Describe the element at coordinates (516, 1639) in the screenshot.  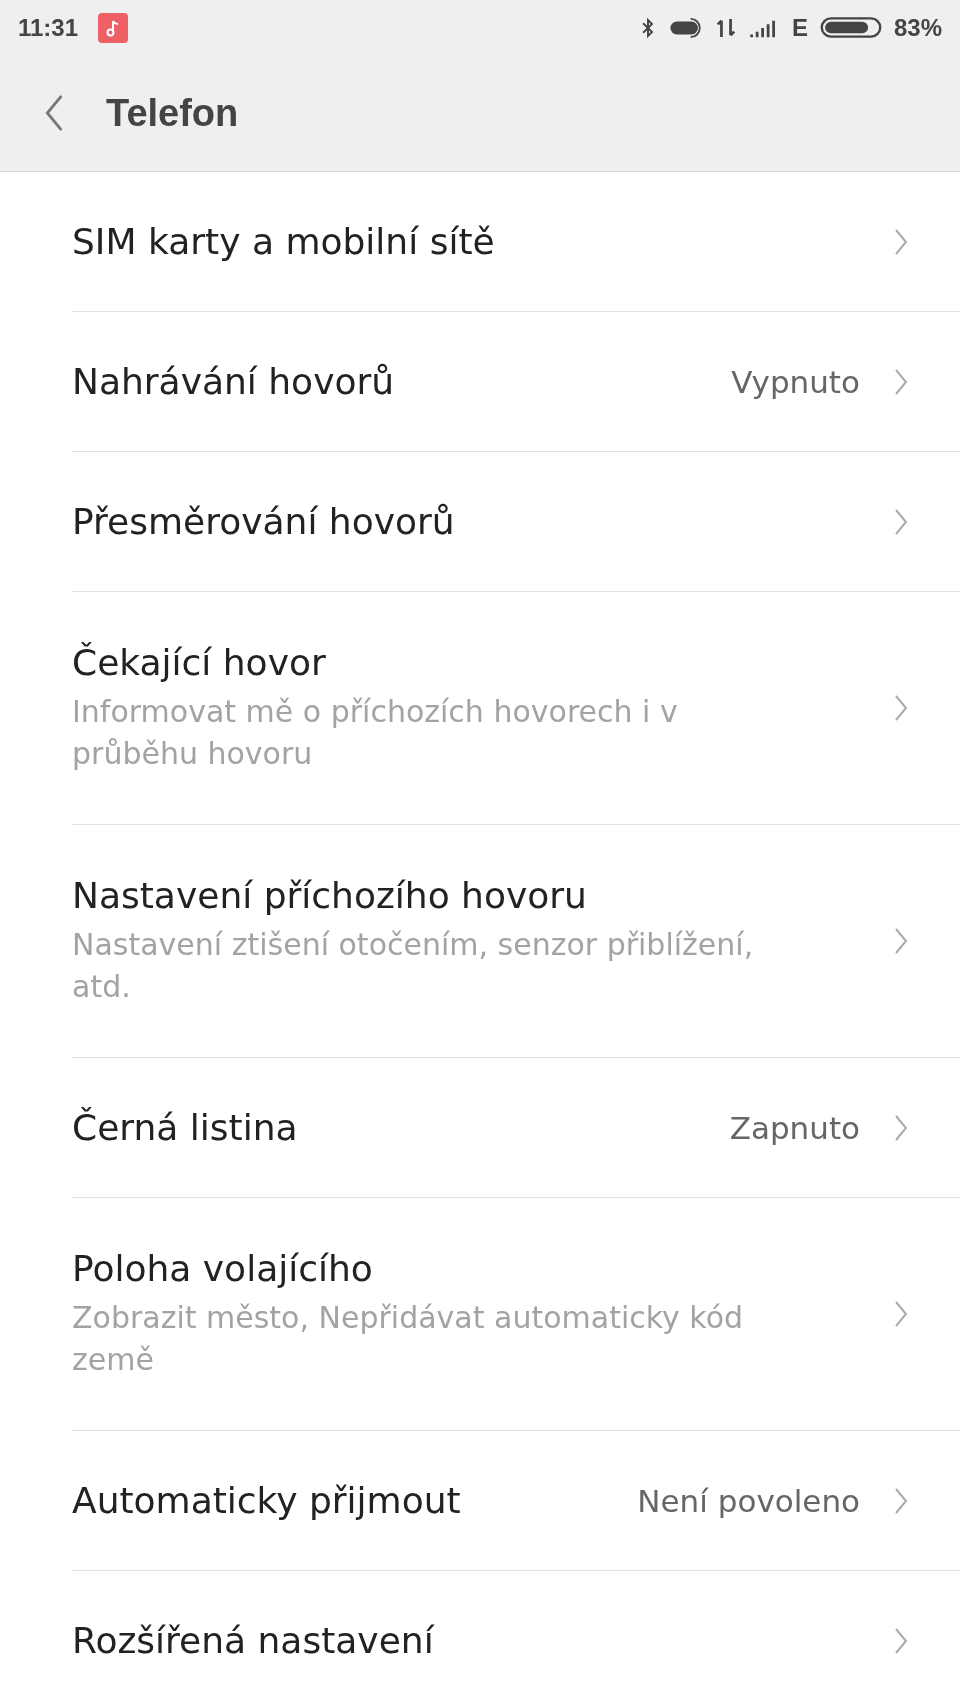
I see `settings-item: Rozšířená nastavení` at that location.